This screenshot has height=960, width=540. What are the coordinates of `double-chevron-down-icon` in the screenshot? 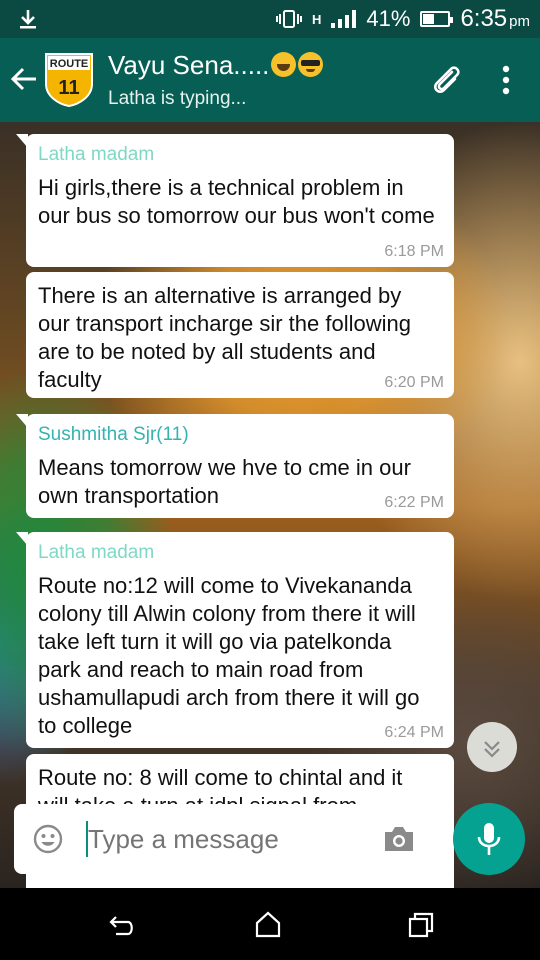 It's located at (492, 749).